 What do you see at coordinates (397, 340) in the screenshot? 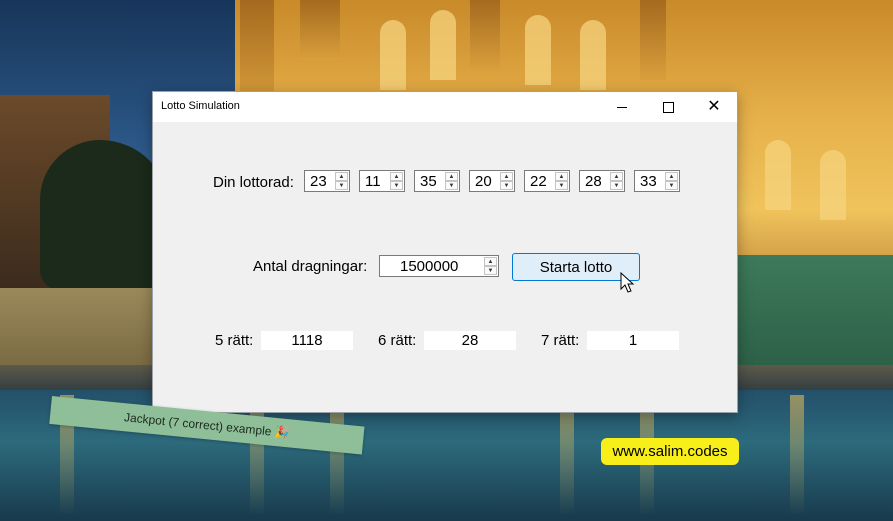
I see `result-6-label: 6 rätt:` at bounding box center [397, 340].